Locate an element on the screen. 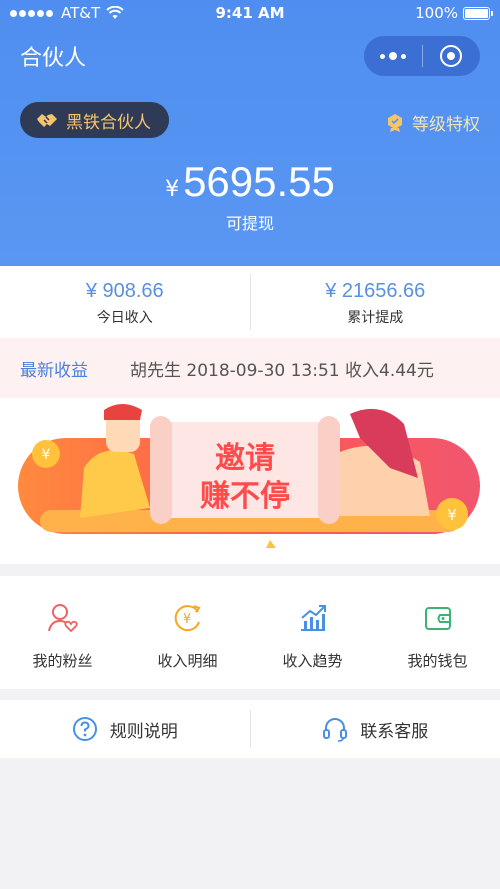  banner-line2: 赚不停 is located at coordinates (245, 496).